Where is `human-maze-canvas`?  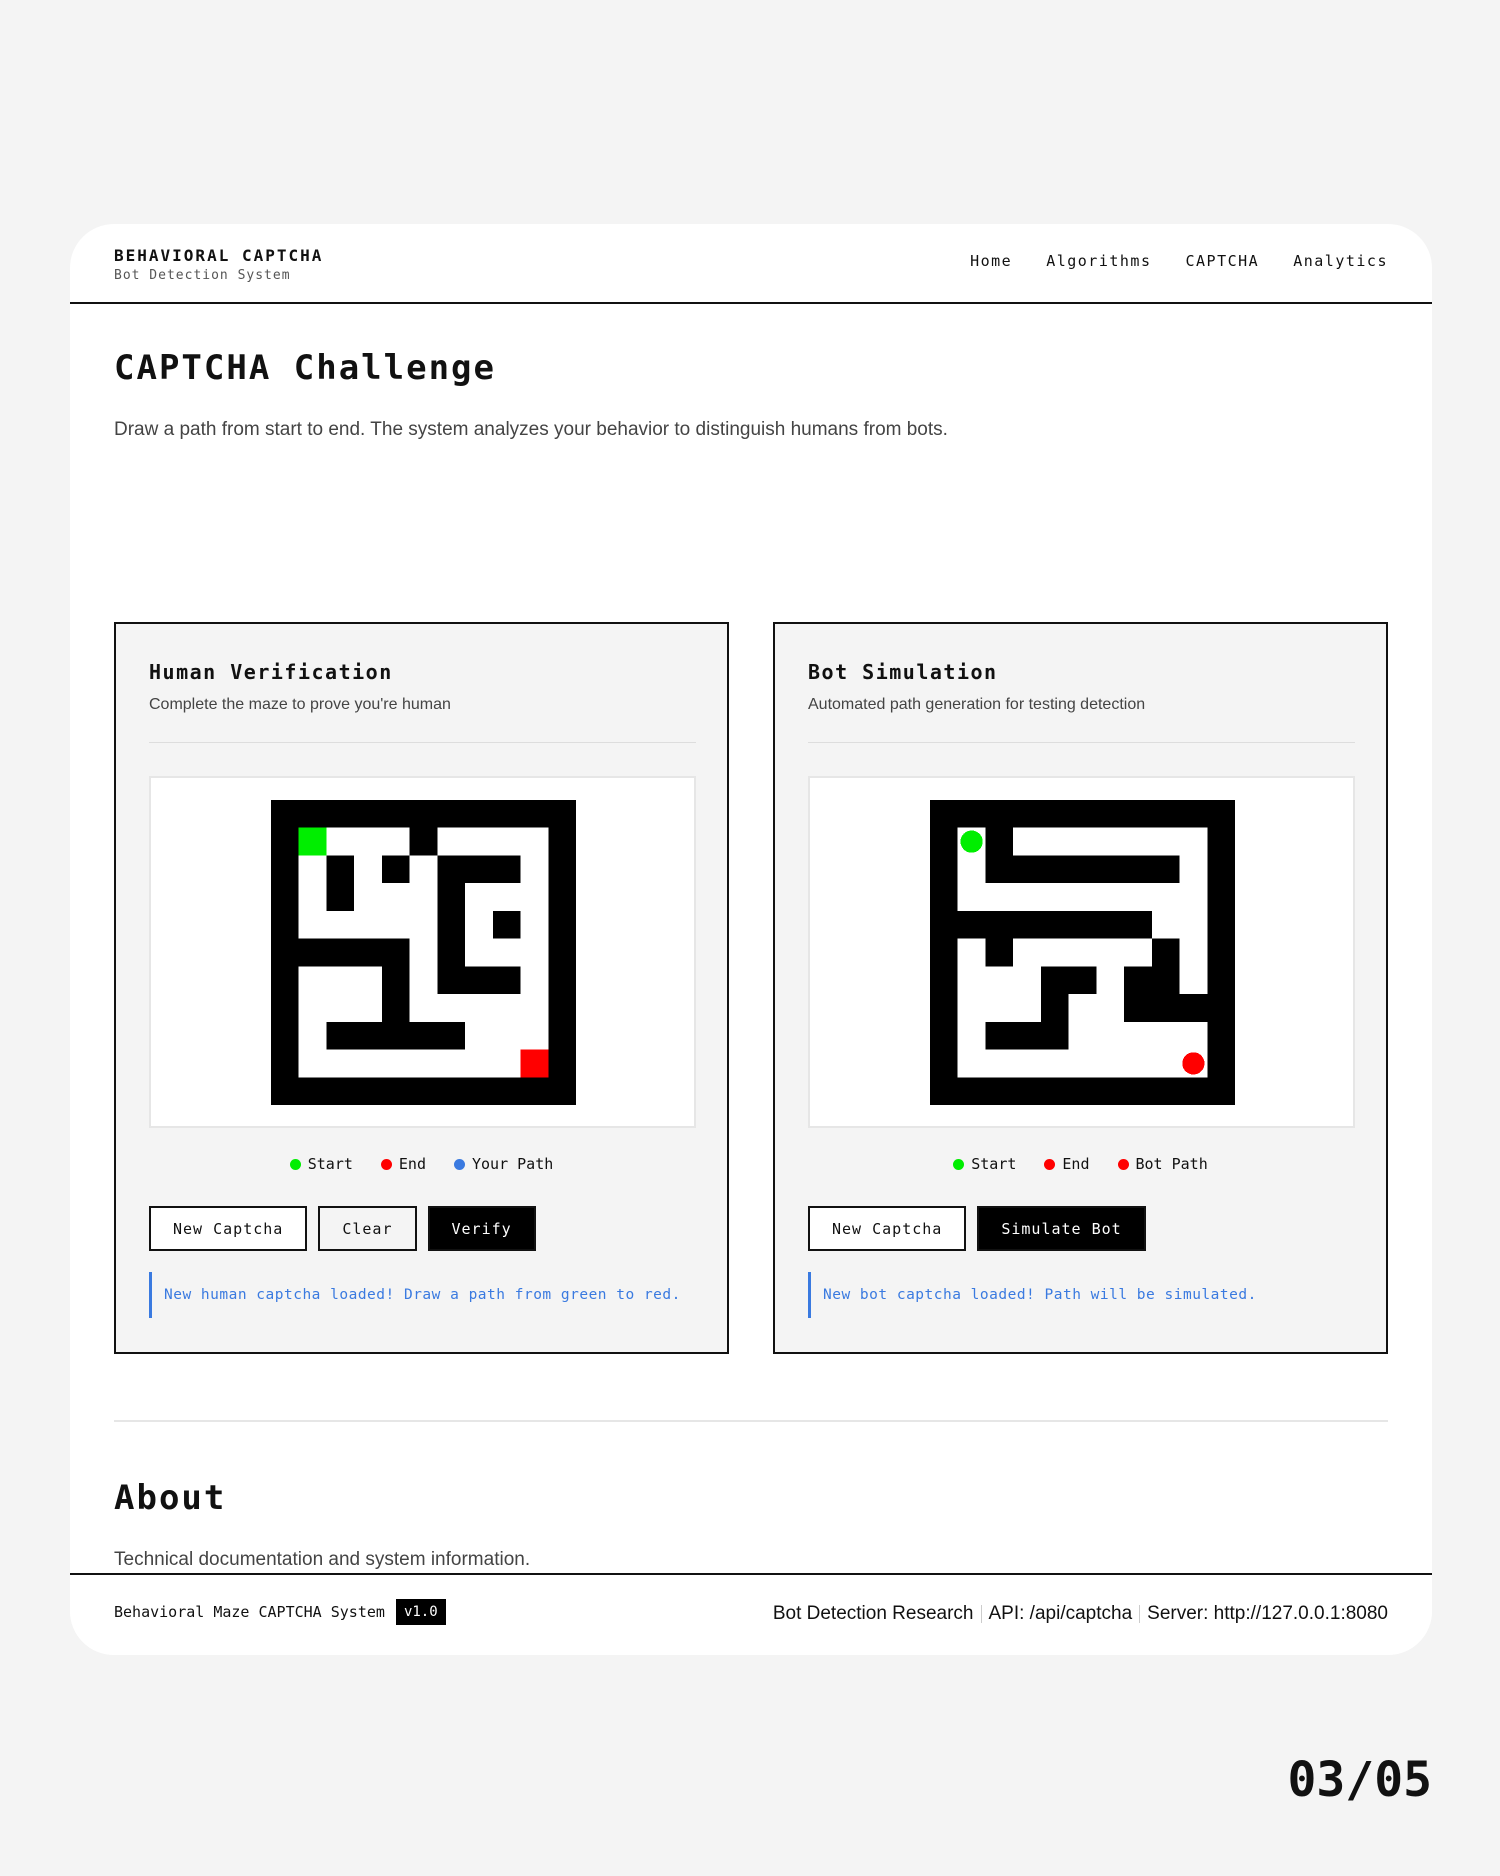
human-maze-canvas is located at coordinates (422, 952).